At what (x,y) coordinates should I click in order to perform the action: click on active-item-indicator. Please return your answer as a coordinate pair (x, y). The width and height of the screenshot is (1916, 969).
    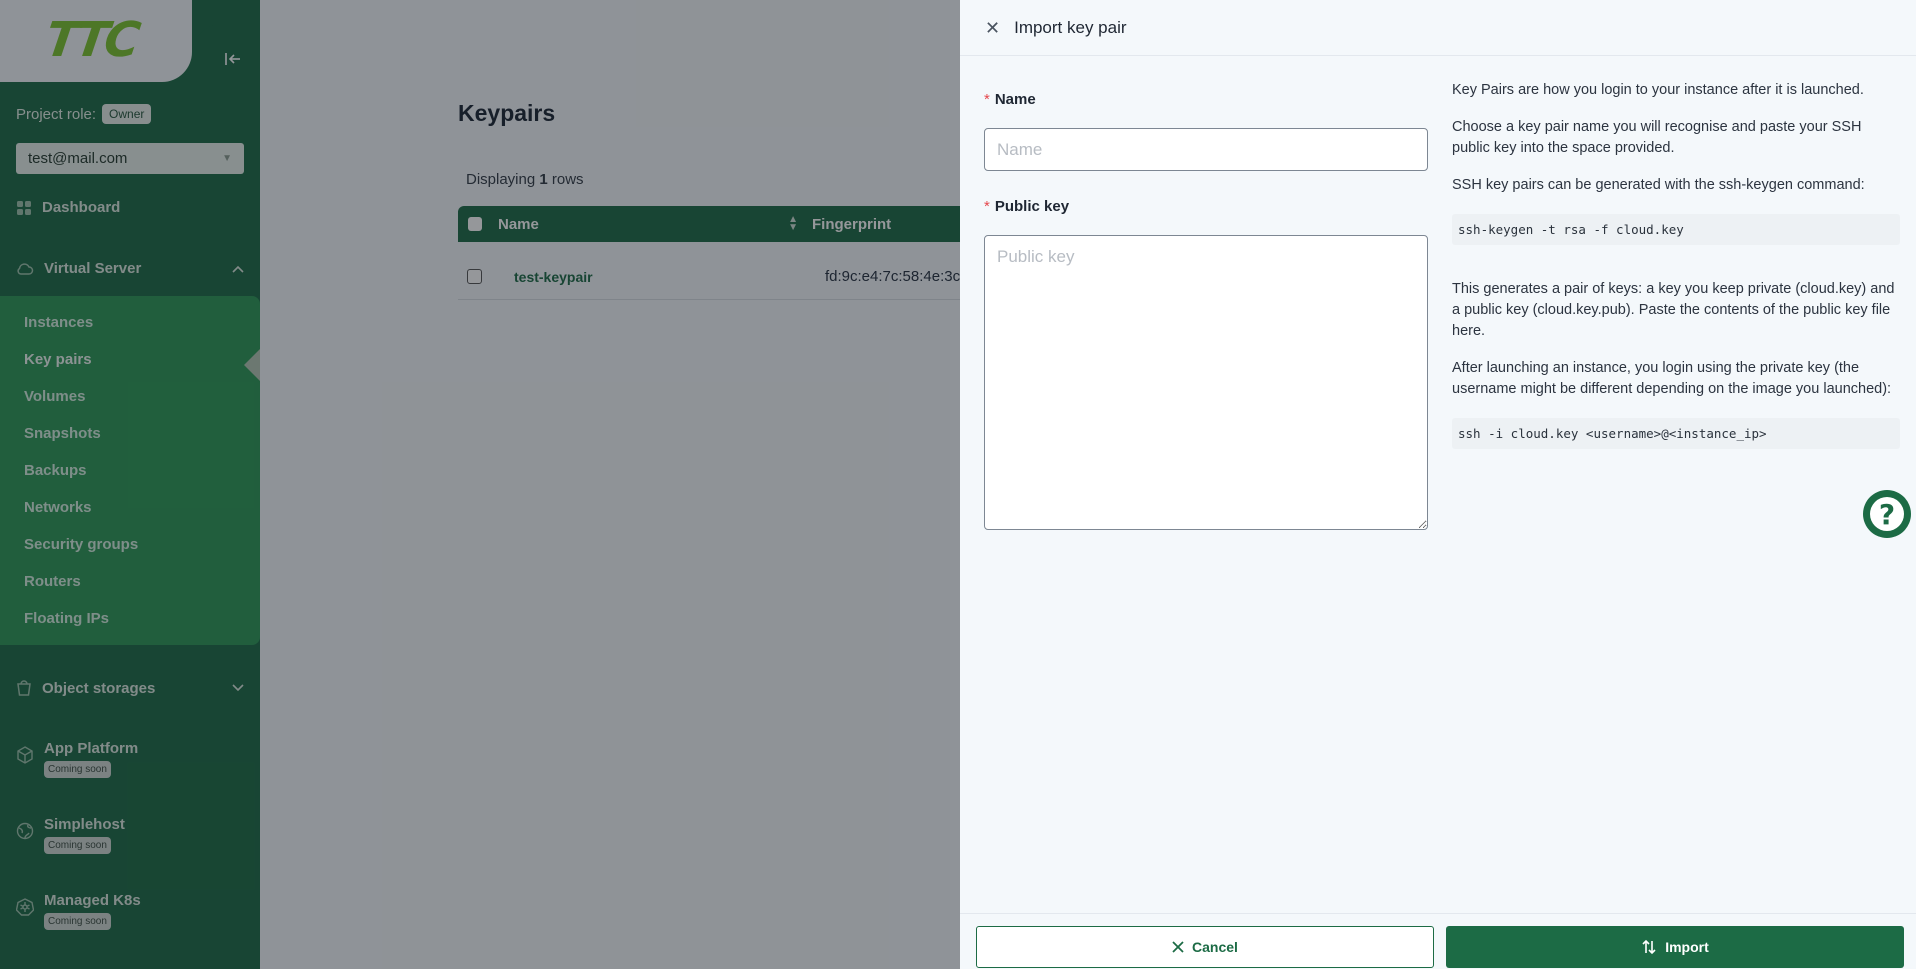
    Looking at the image, I should click on (252, 365).